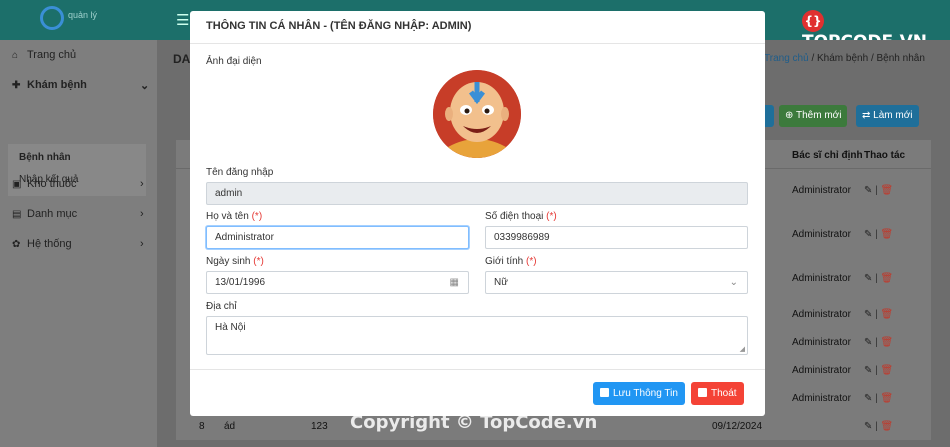 The height and width of the screenshot is (447, 950). Describe the element at coordinates (234, 216) in the screenshot. I see `fullname-label: Họ và tên (*)` at that location.